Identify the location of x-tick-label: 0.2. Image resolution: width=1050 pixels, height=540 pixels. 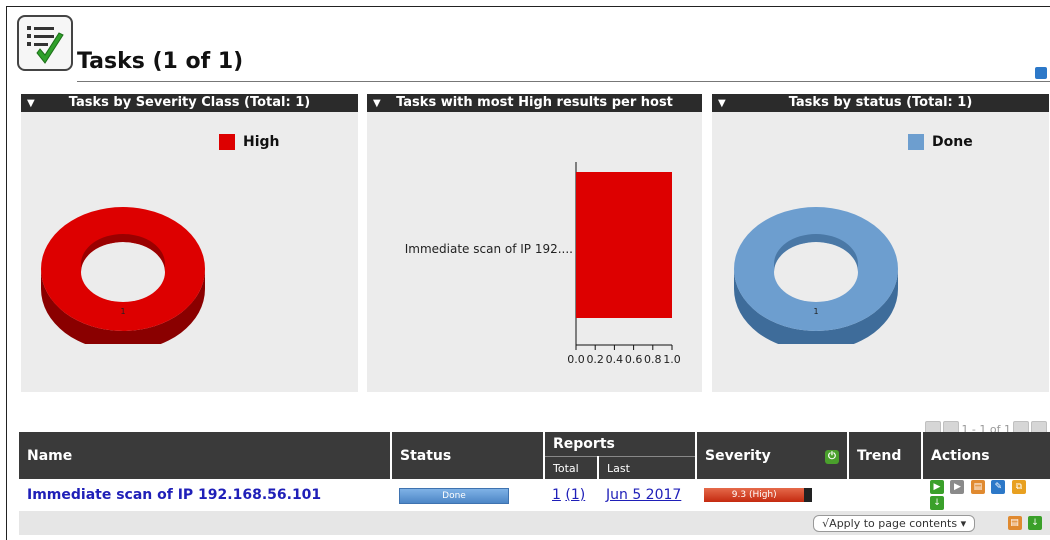
(595, 359).